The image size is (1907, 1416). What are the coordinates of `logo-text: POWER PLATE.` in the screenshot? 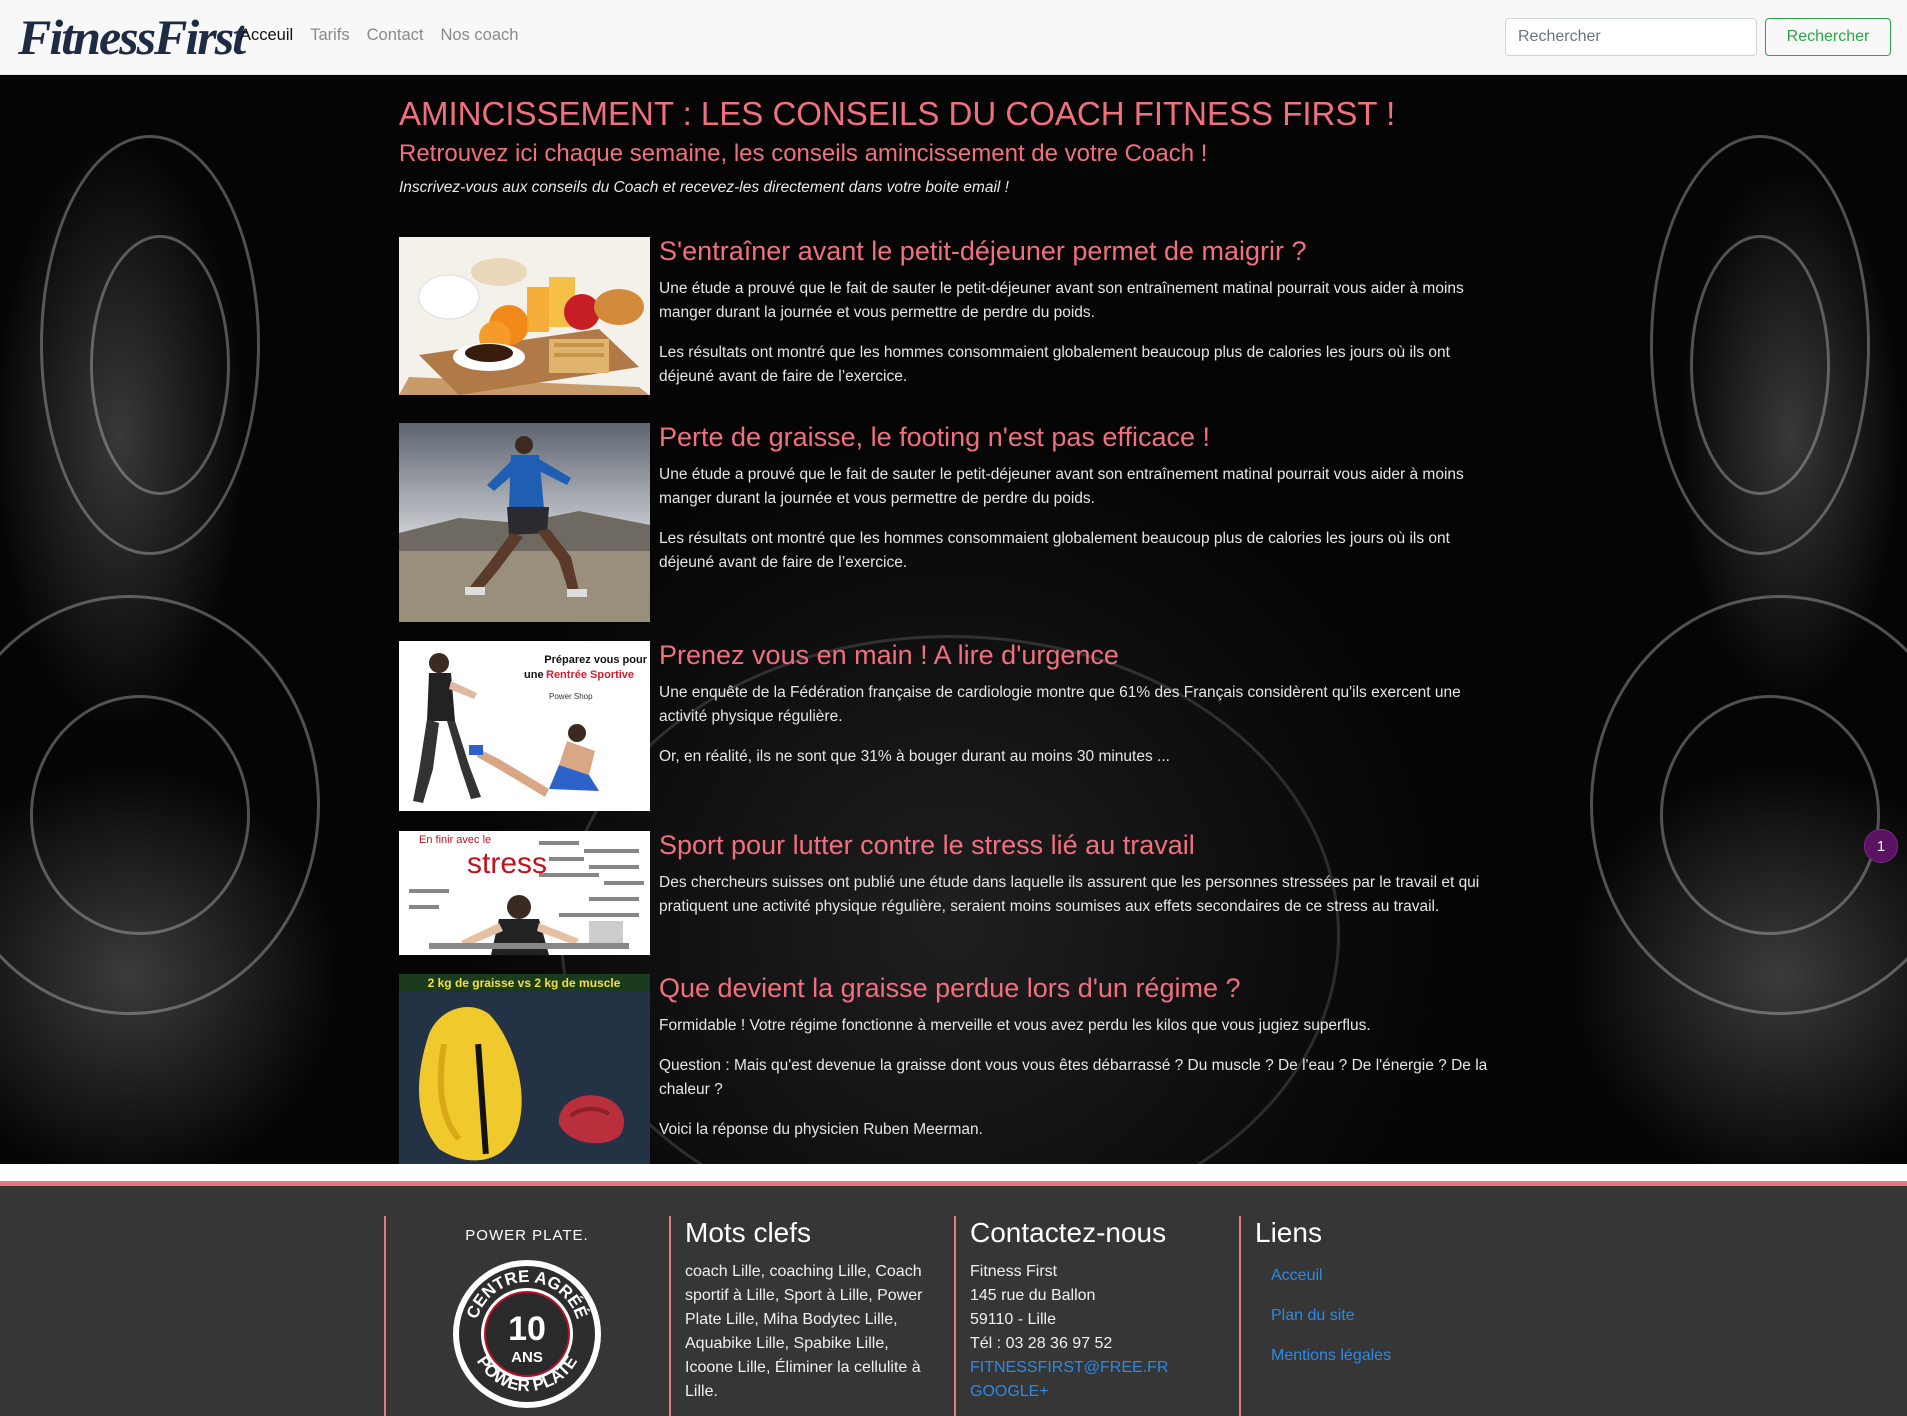 It's located at (526, 1235).